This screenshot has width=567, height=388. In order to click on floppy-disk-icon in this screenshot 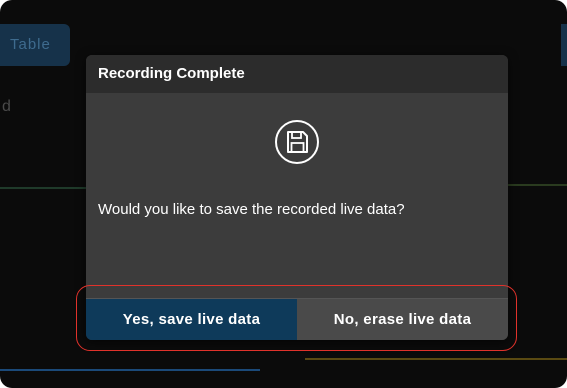, I will do `click(297, 142)`.